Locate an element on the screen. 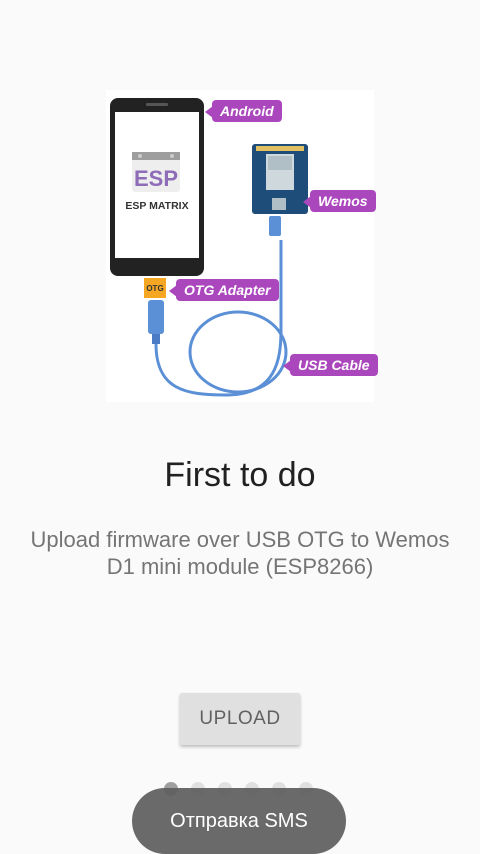 Image resolution: width=480 pixels, height=854 pixels. esp-logo-text: ESP is located at coordinates (156, 178).